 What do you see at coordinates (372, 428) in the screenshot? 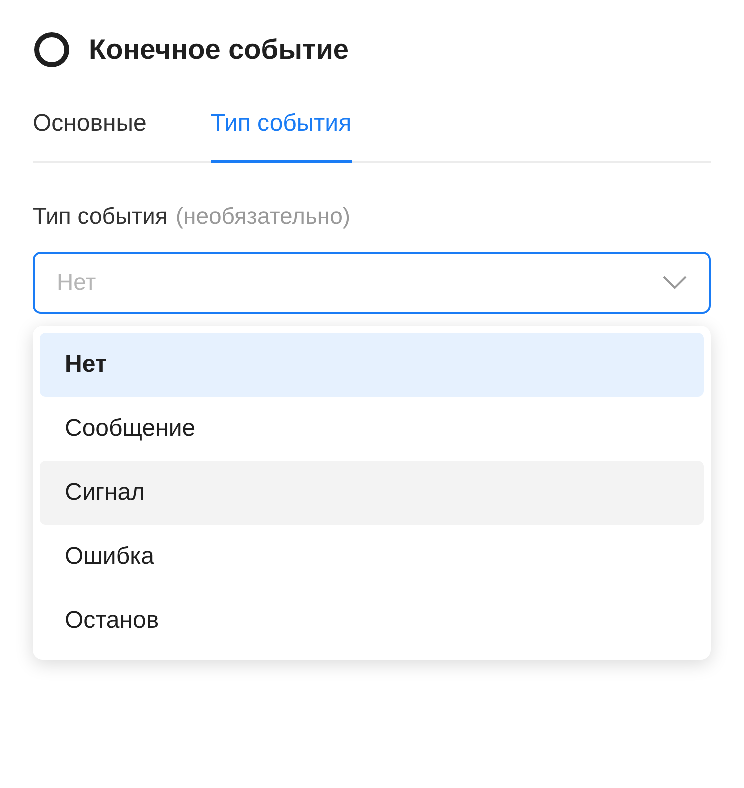
I see `dropdown-option: Сообщение` at bounding box center [372, 428].